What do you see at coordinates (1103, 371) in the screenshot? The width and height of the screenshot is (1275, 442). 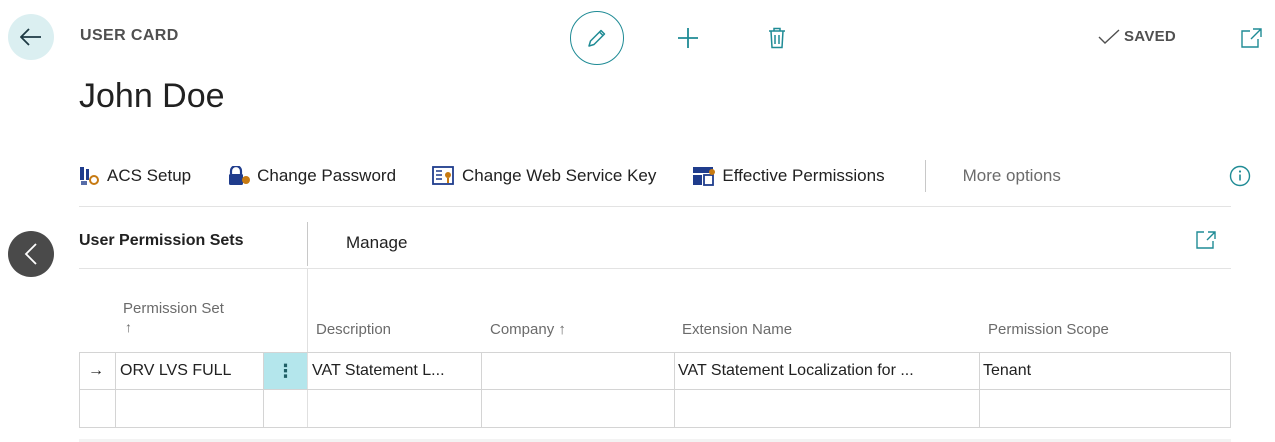 I see `cell-permission-scope: Tenant` at bounding box center [1103, 371].